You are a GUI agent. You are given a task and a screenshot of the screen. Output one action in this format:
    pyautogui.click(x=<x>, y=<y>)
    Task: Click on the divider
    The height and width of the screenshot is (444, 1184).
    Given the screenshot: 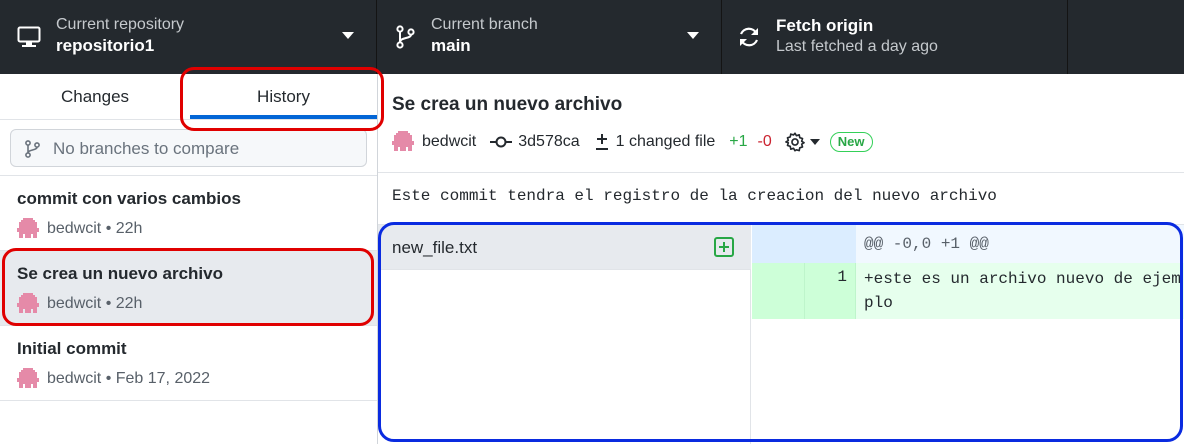 What is the action you would take?
    pyautogui.click(x=781, y=172)
    